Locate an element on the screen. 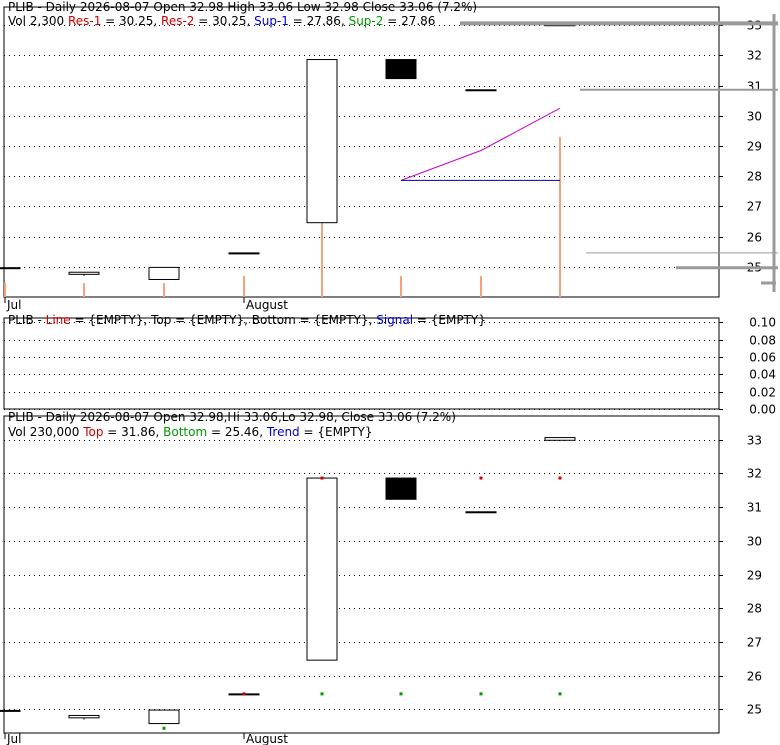  price-panel-legend-2-part-0: Vol 2,300 is located at coordinates (38, 21).